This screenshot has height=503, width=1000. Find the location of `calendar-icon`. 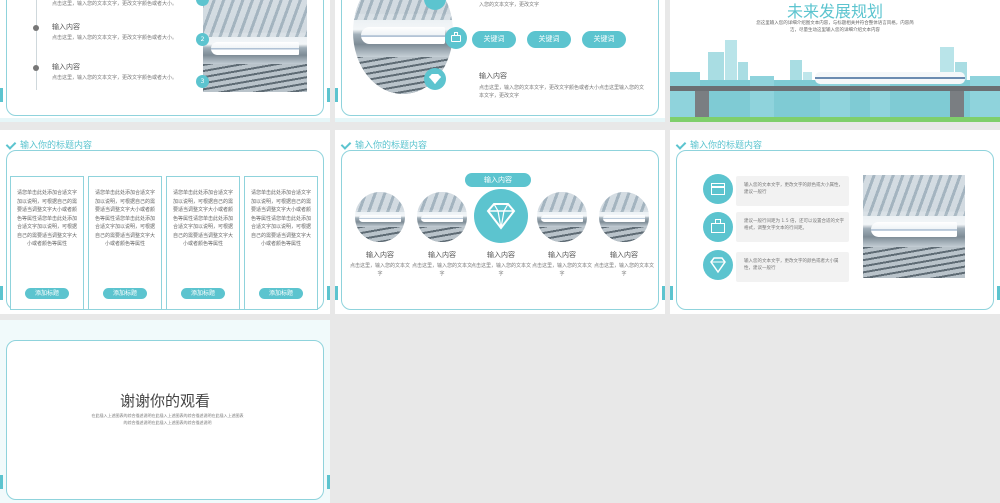

calendar-icon is located at coordinates (718, 189).